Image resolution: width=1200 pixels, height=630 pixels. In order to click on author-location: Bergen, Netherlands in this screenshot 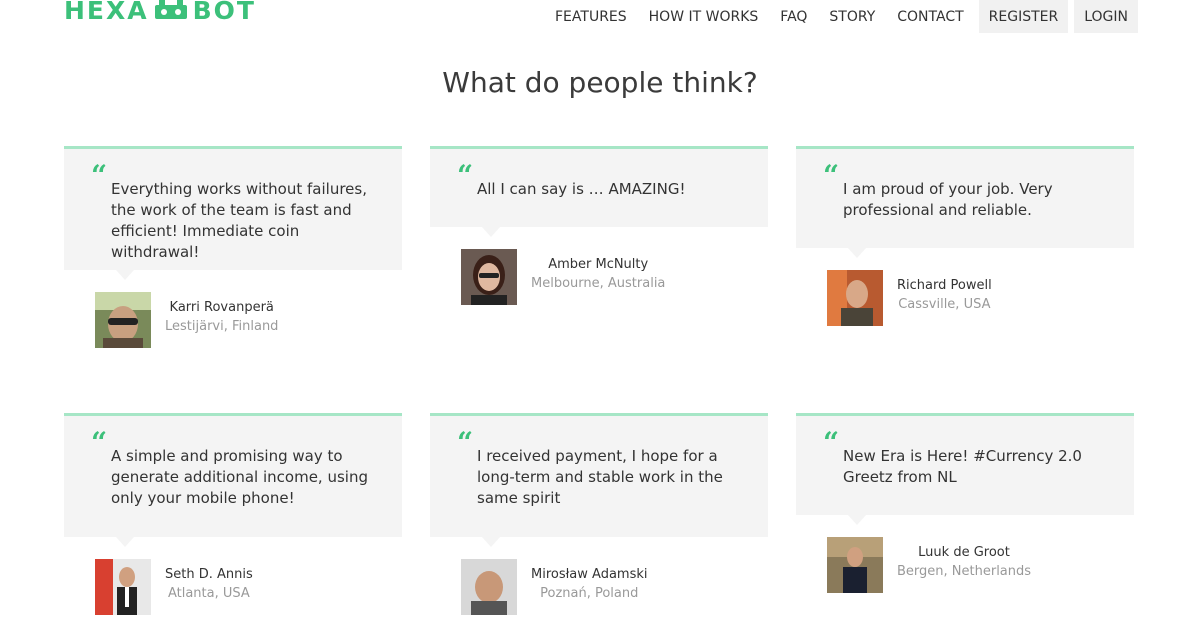, I will do `click(964, 571)`.